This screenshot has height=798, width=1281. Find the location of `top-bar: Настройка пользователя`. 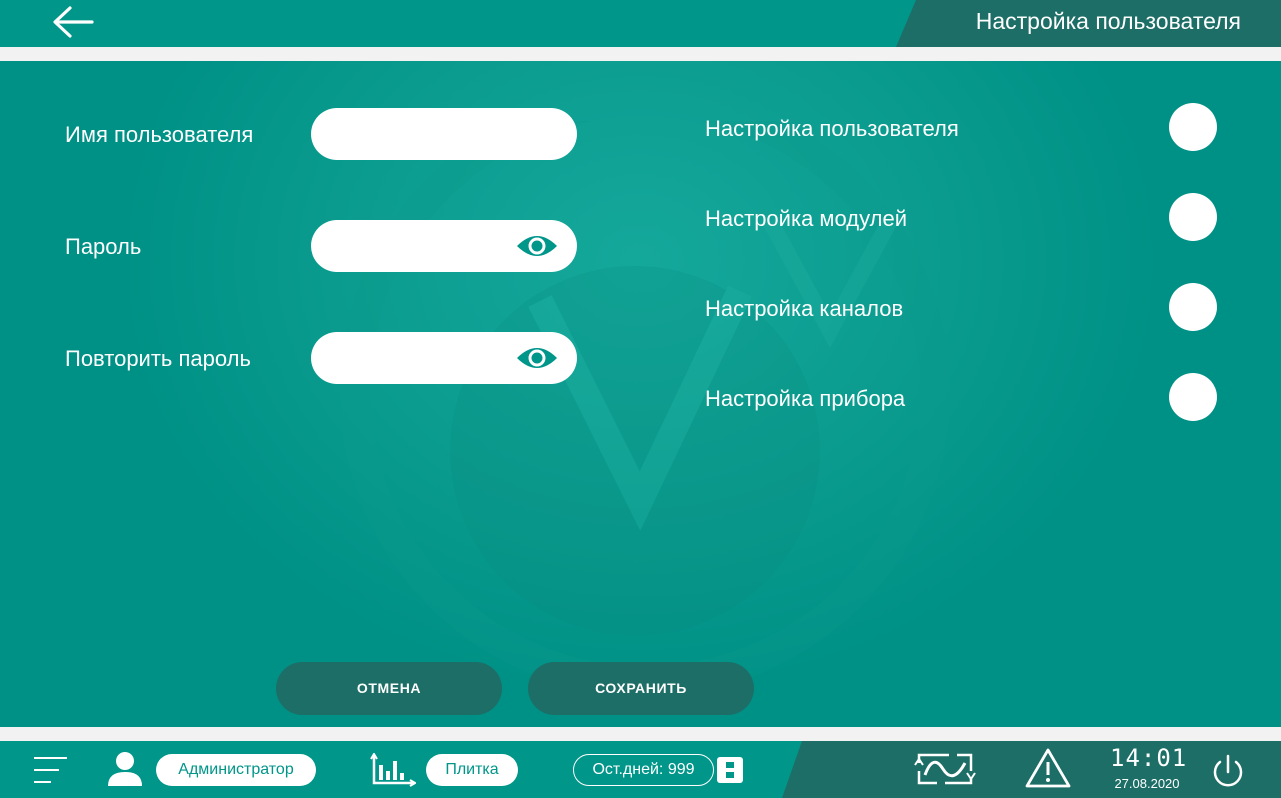

top-bar: Настройка пользователя is located at coordinates (640, 23).